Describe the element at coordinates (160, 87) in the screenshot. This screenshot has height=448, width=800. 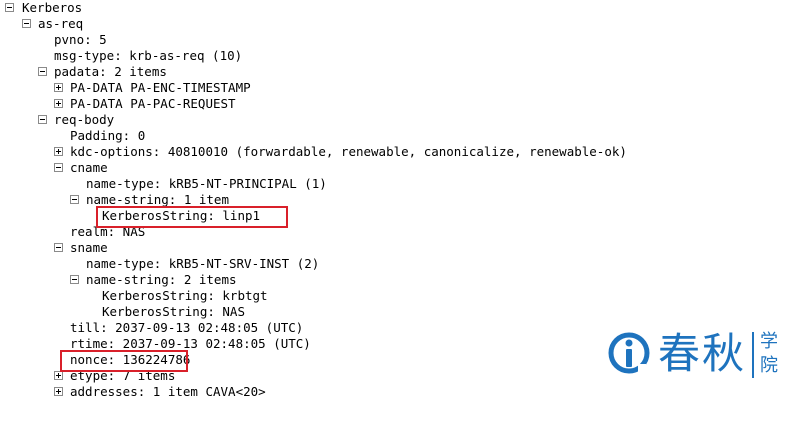
I see `tree-row-label: PA-DATA PA-ENC-TIMESTAMP` at that location.